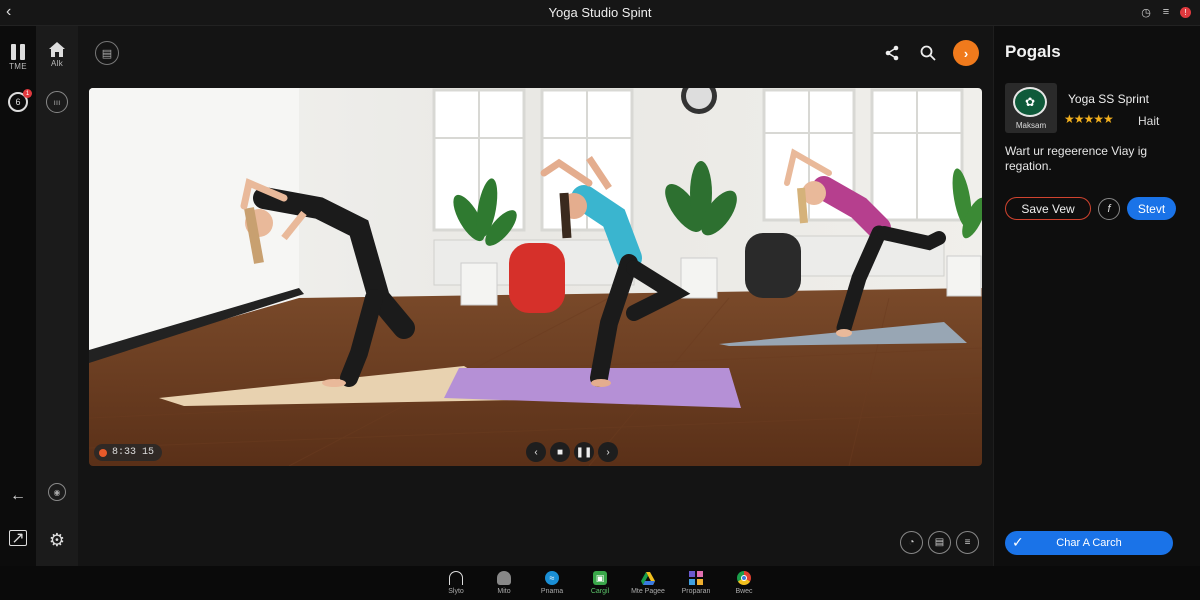 This screenshot has width=1200, height=600. I want to click on panel-title: Pogals, so click(1033, 51).